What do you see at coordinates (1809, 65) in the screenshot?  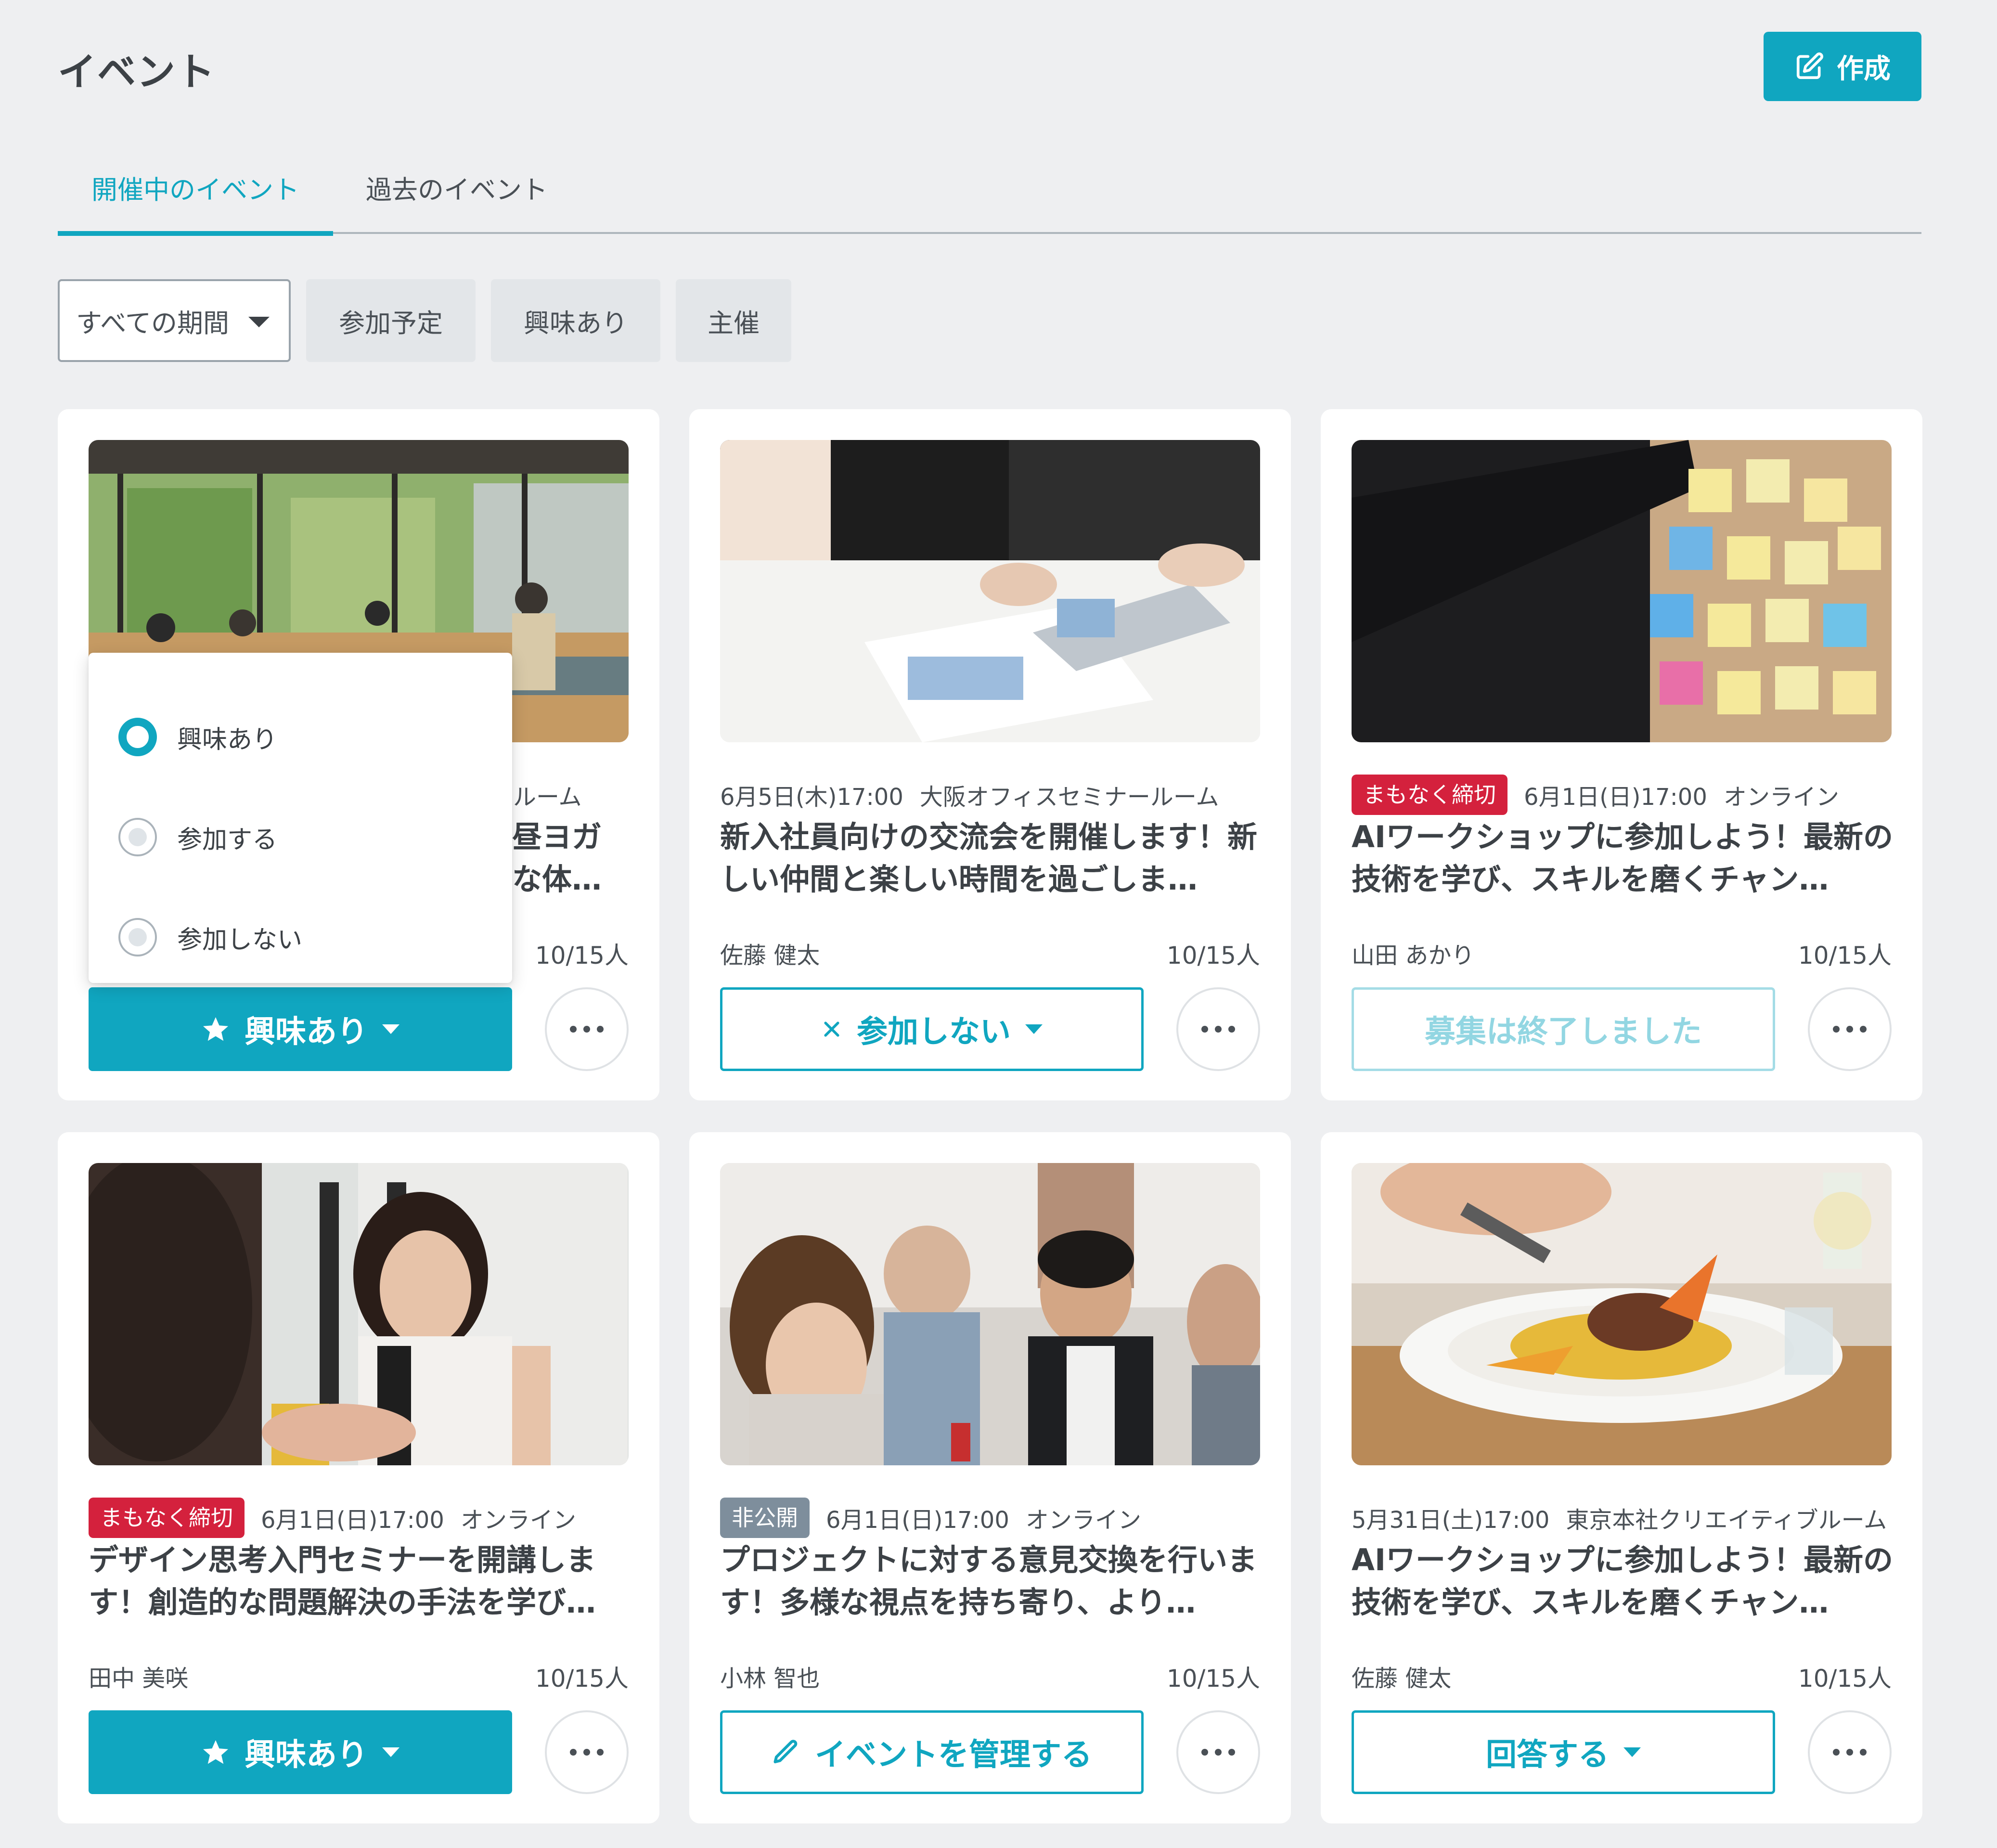 I see `edit-icon` at bounding box center [1809, 65].